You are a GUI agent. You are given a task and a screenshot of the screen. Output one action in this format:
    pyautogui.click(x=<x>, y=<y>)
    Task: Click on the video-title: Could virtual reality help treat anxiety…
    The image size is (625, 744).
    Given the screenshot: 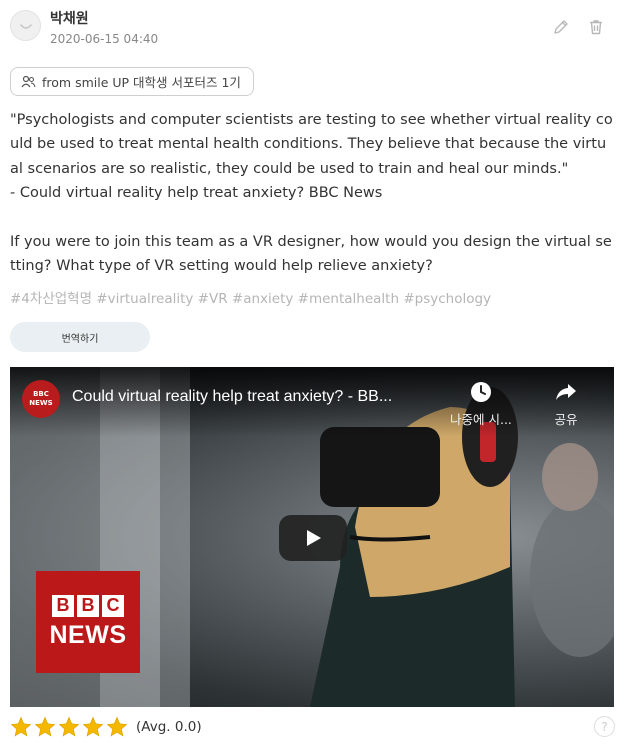 What is the action you would take?
    pyautogui.click(x=232, y=397)
    